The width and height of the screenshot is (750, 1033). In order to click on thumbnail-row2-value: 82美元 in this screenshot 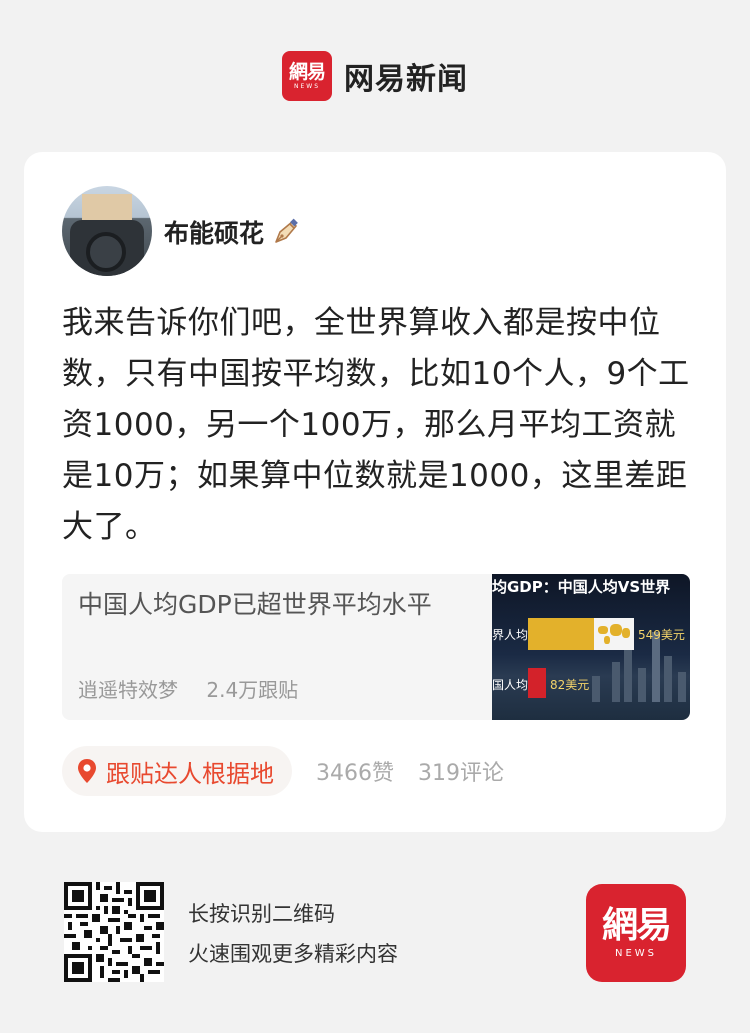, I will do `click(570, 685)`.